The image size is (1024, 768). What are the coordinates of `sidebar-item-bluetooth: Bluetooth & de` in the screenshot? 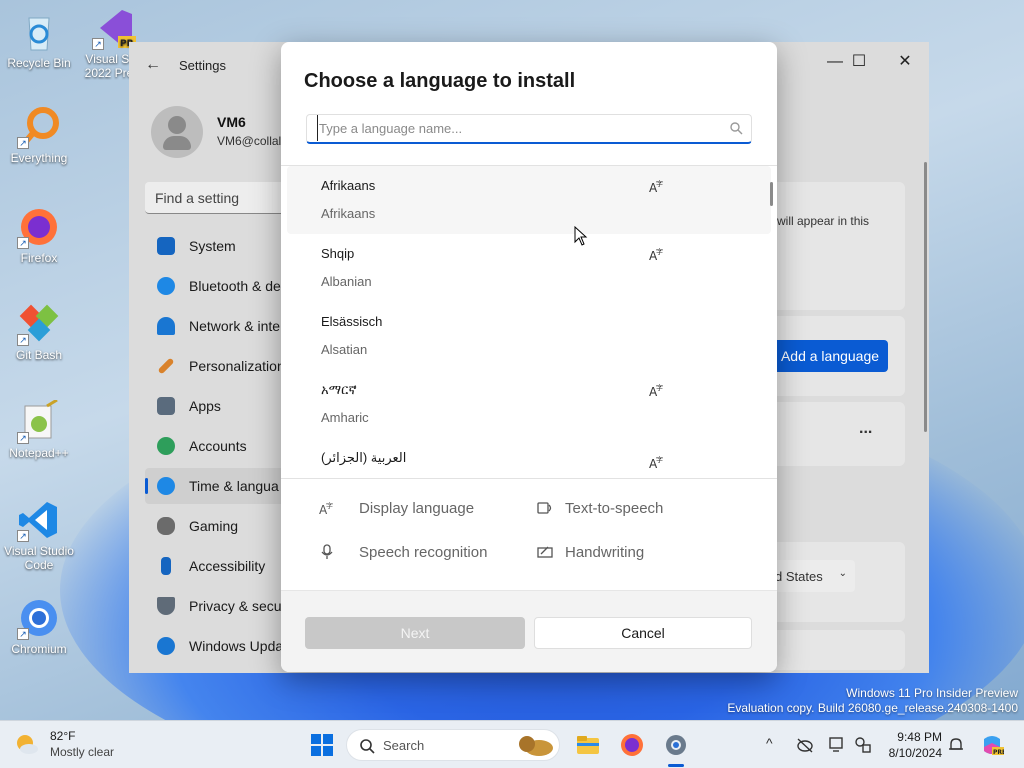 It's located at (215, 286).